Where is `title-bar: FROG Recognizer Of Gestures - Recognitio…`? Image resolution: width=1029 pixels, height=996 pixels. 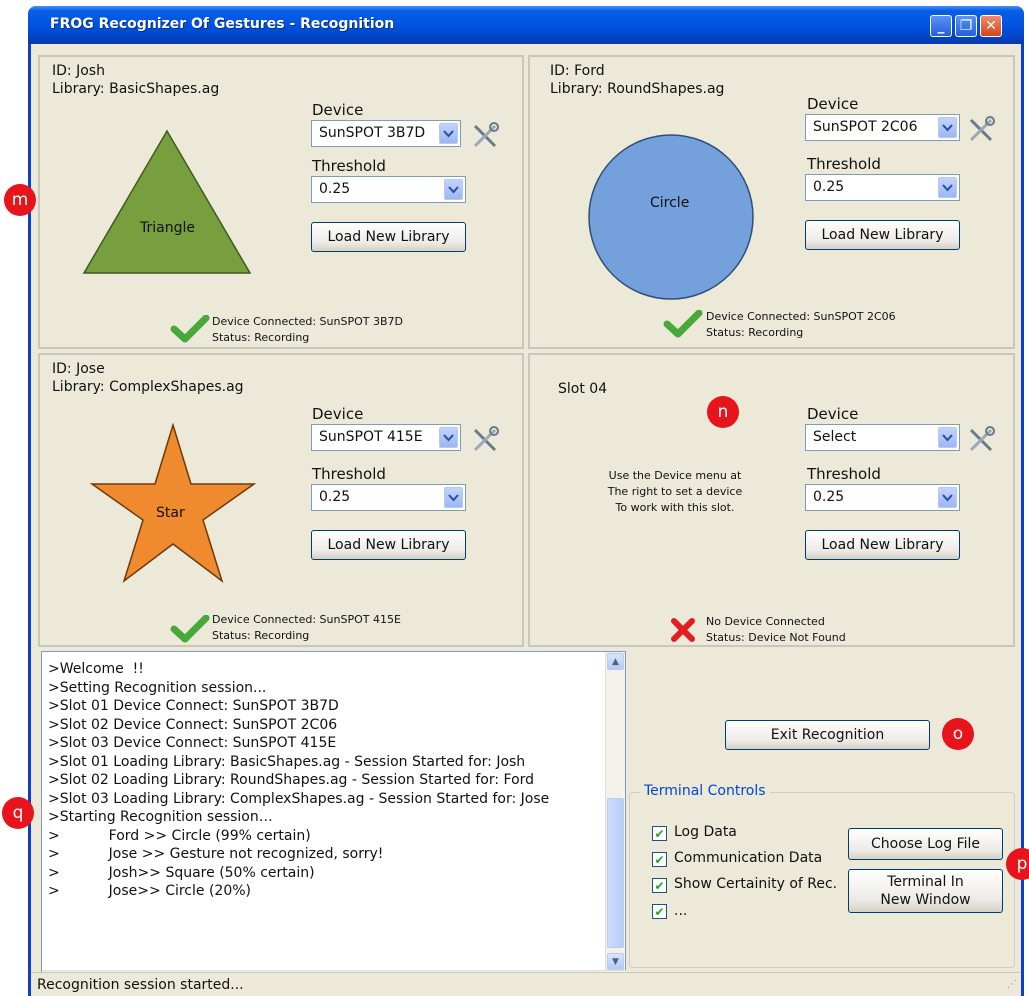 title-bar: FROG Recognizer Of Gestures - Recognitio… is located at coordinates (526, 25).